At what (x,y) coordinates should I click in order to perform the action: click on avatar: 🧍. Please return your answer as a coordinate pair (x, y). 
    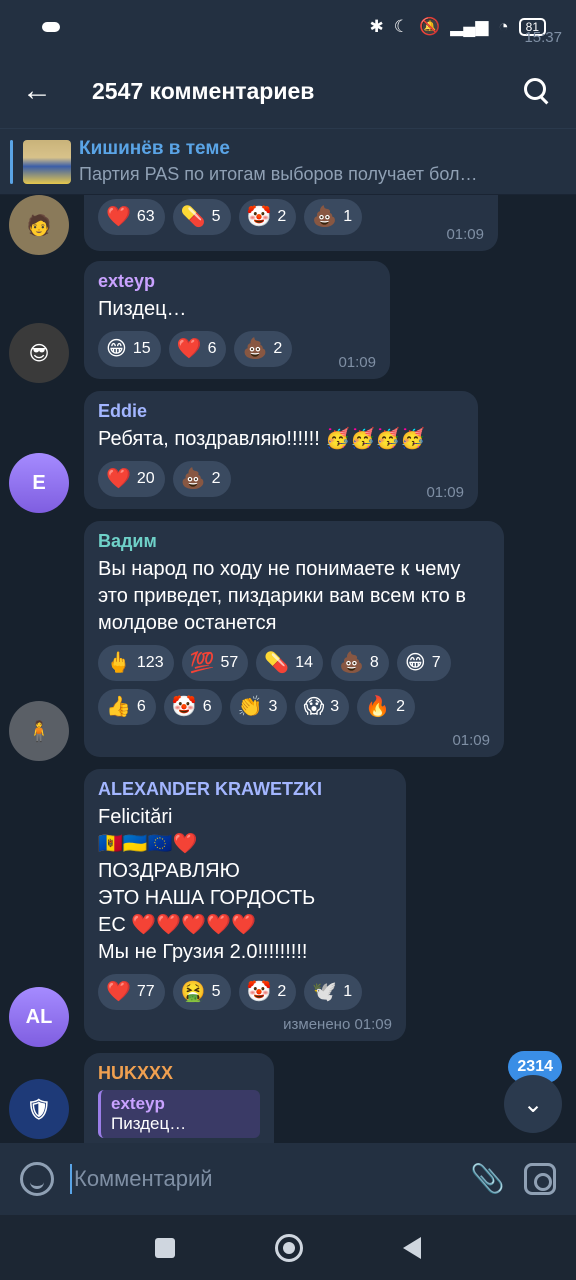
    Looking at the image, I should click on (39, 731).